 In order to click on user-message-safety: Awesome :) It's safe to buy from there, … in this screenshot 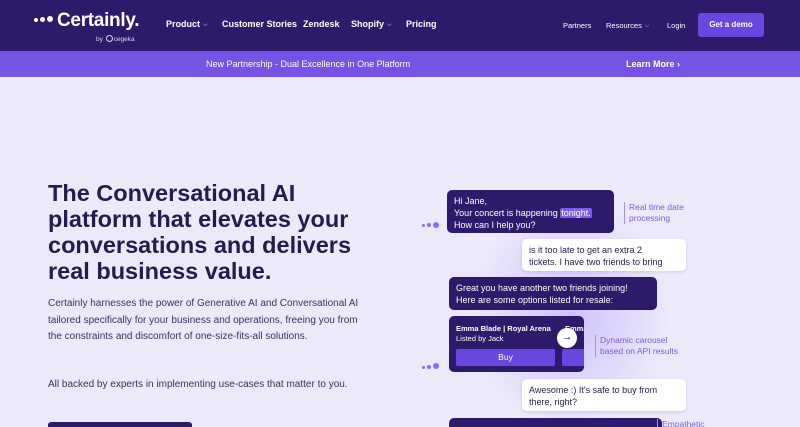, I will do `click(604, 395)`.